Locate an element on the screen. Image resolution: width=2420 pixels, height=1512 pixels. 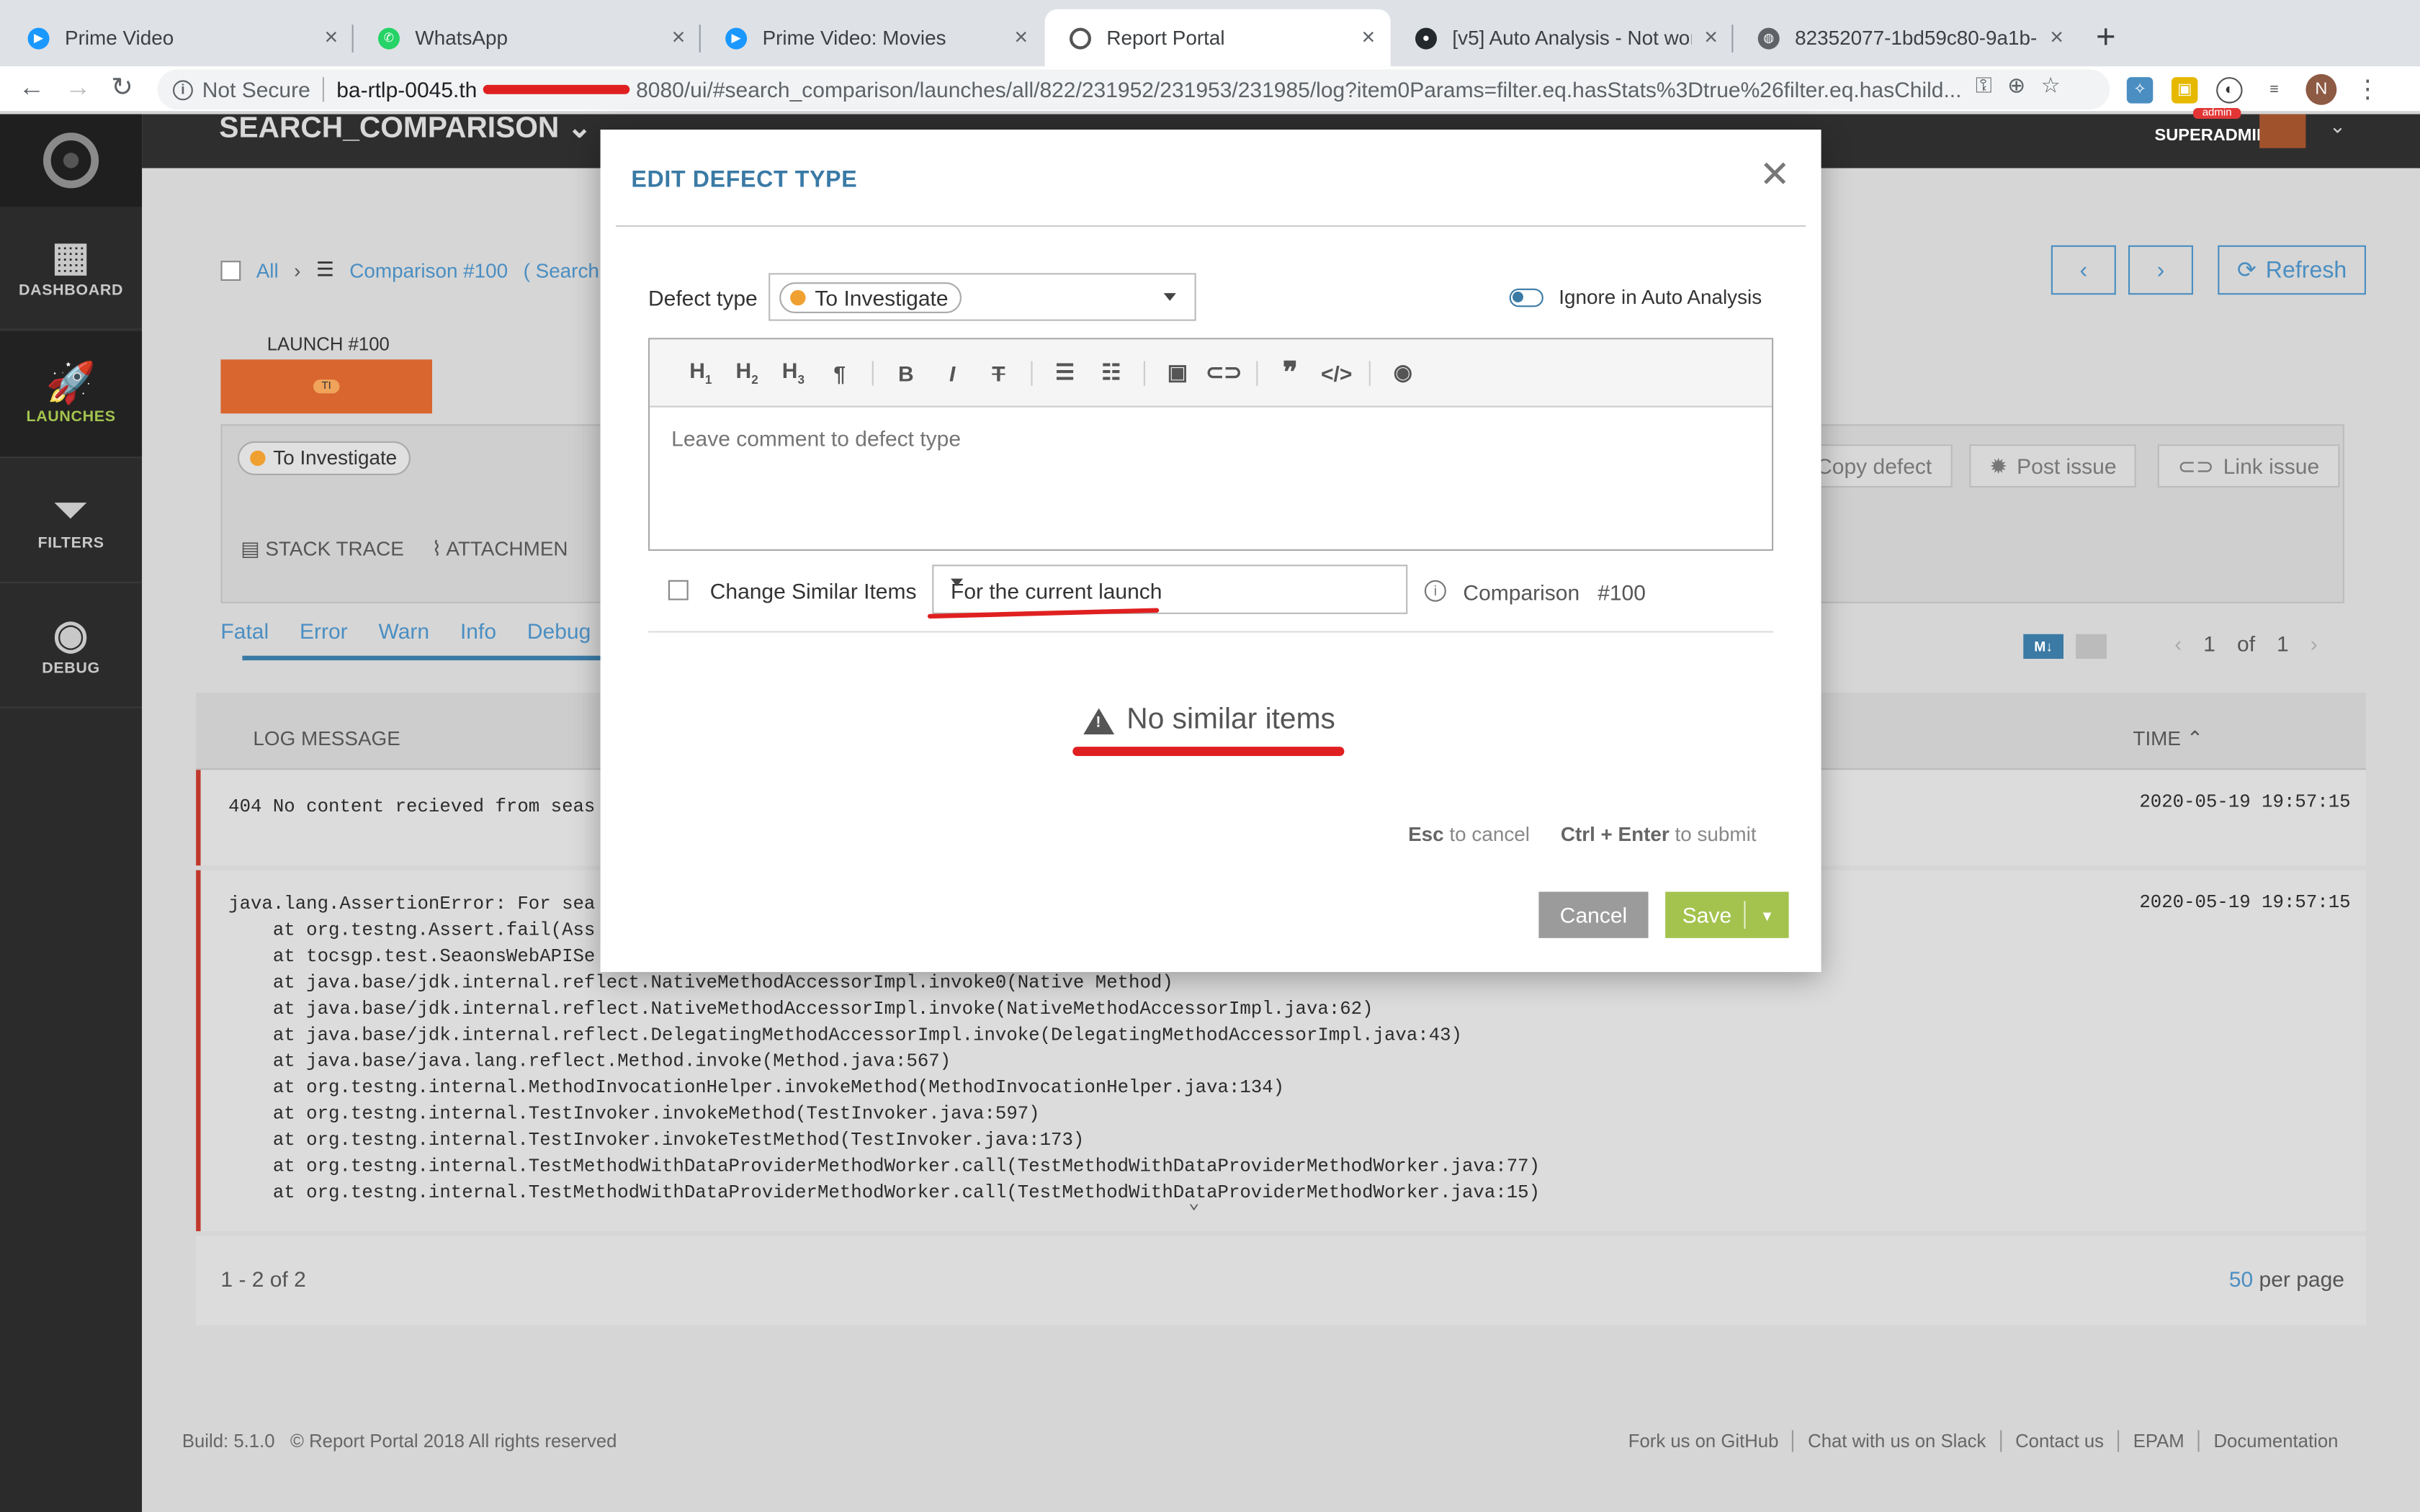
chevron-right-icon: › is located at coordinates (2314, 643).